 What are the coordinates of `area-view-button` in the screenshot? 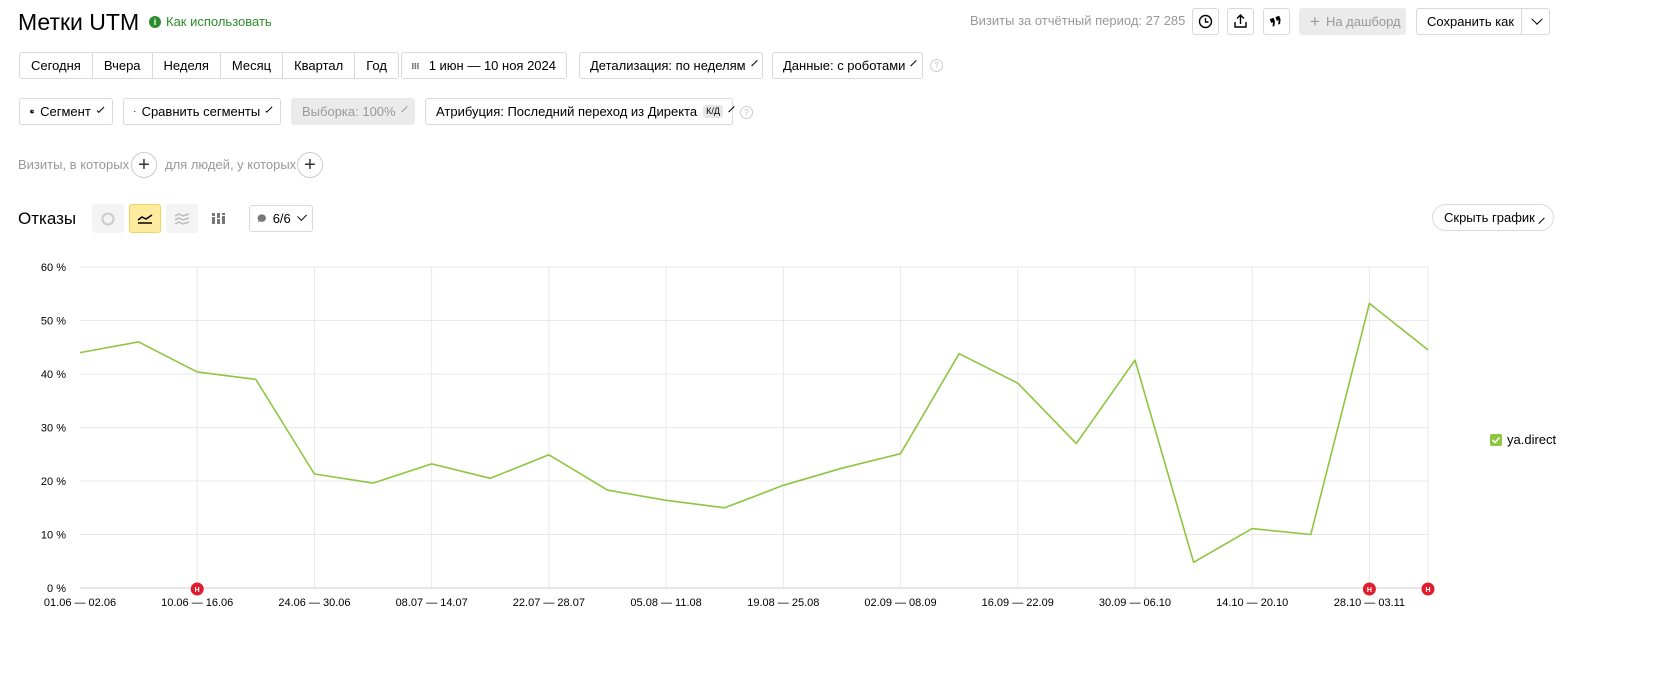 It's located at (182, 218).